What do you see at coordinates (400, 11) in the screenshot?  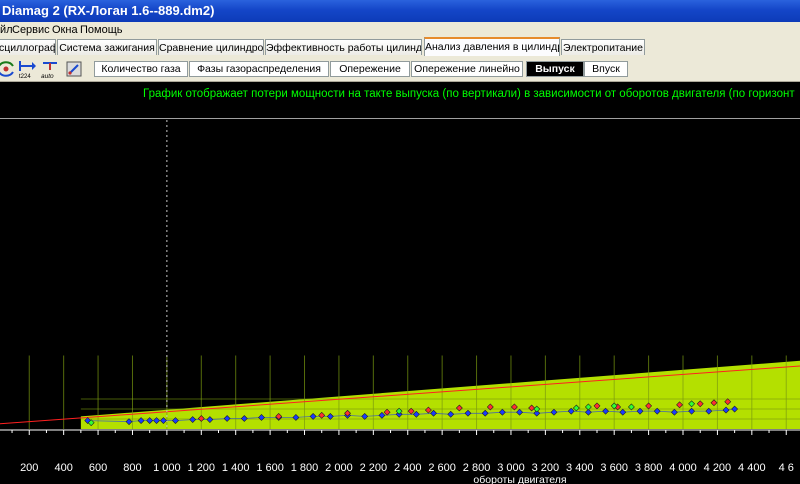 I see `title-bar: Diamag 2 (RX-Логан 1.6--889.dm2)` at bounding box center [400, 11].